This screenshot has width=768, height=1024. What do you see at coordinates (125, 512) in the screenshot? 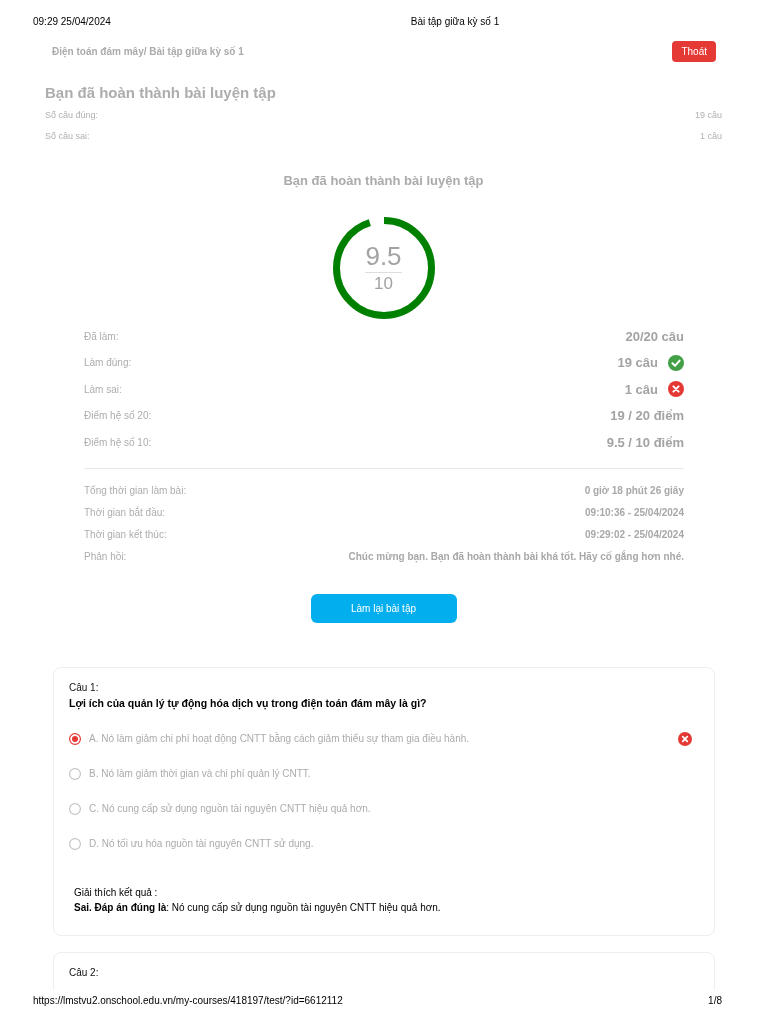
I see `time-label: Thời gian bắt đầu:` at bounding box center [125, 512].